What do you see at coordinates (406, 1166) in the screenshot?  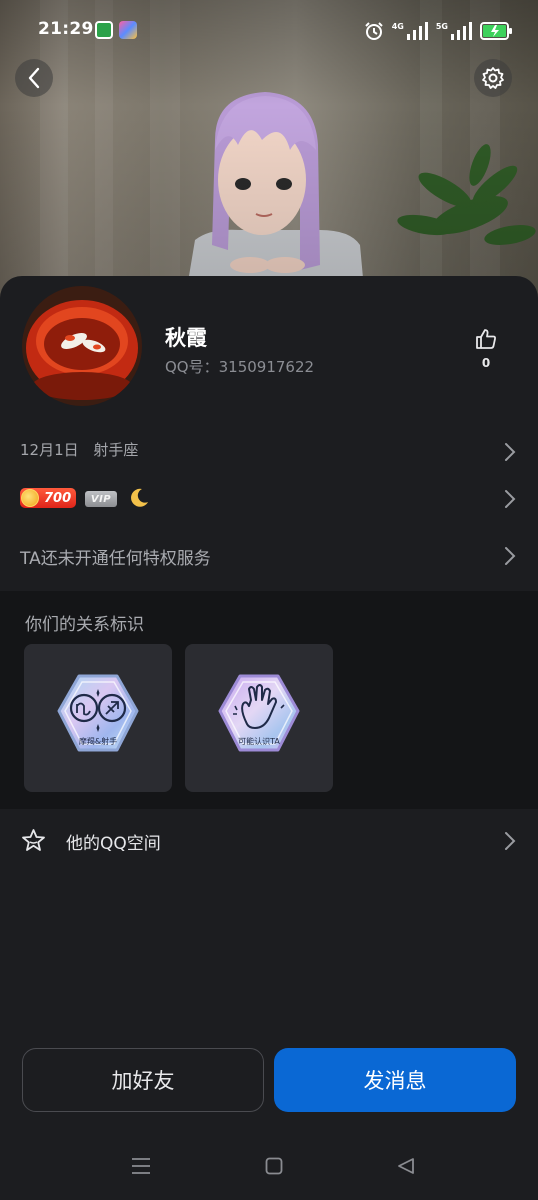 I see `back-triangle-icon` at bounding box center [406, 1166].